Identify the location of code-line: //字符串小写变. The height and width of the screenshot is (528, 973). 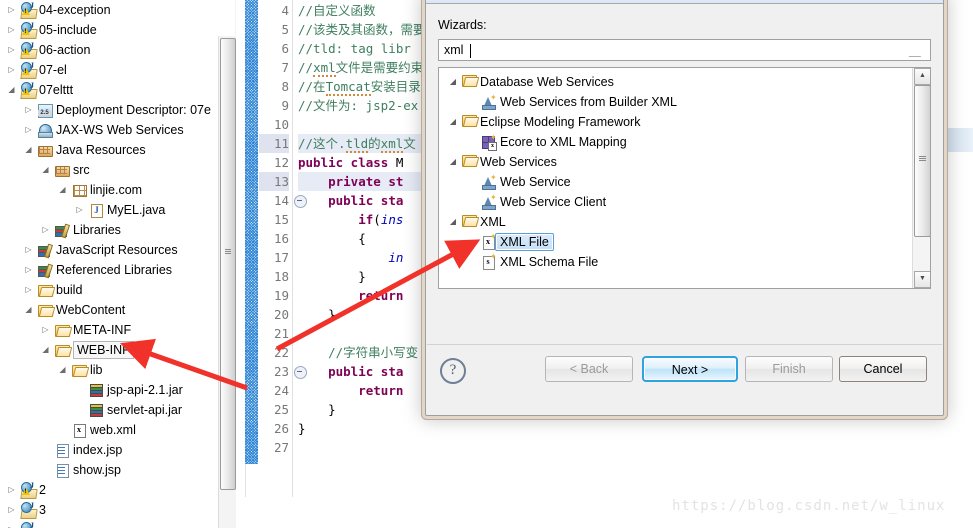
(358, 352).